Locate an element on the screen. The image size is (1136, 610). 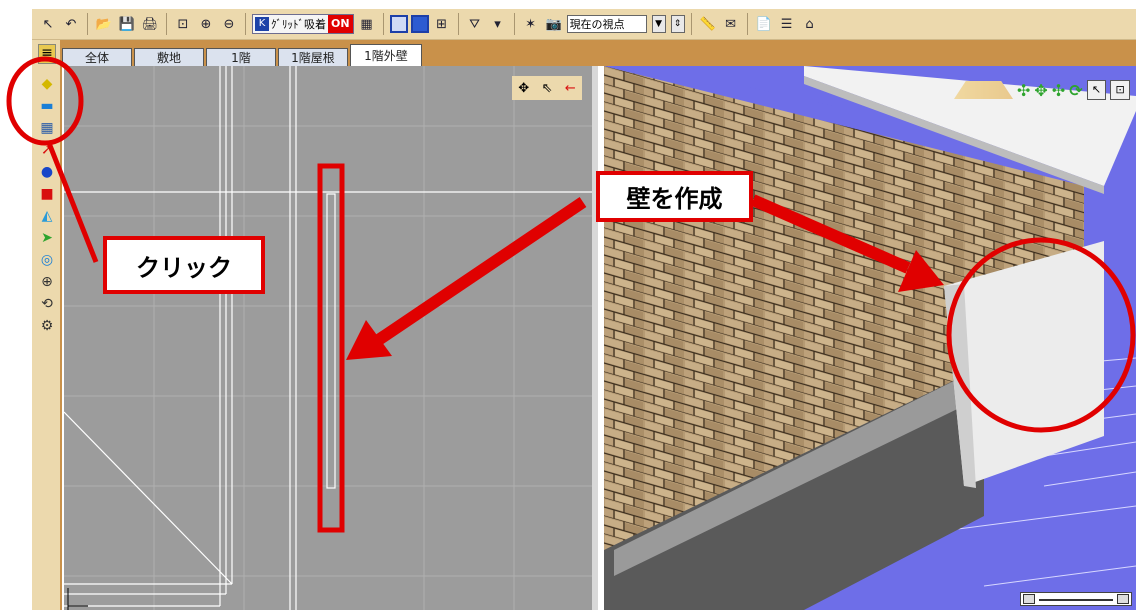
quad-view-icon: ⊞ is located at coordinates (442, 24).